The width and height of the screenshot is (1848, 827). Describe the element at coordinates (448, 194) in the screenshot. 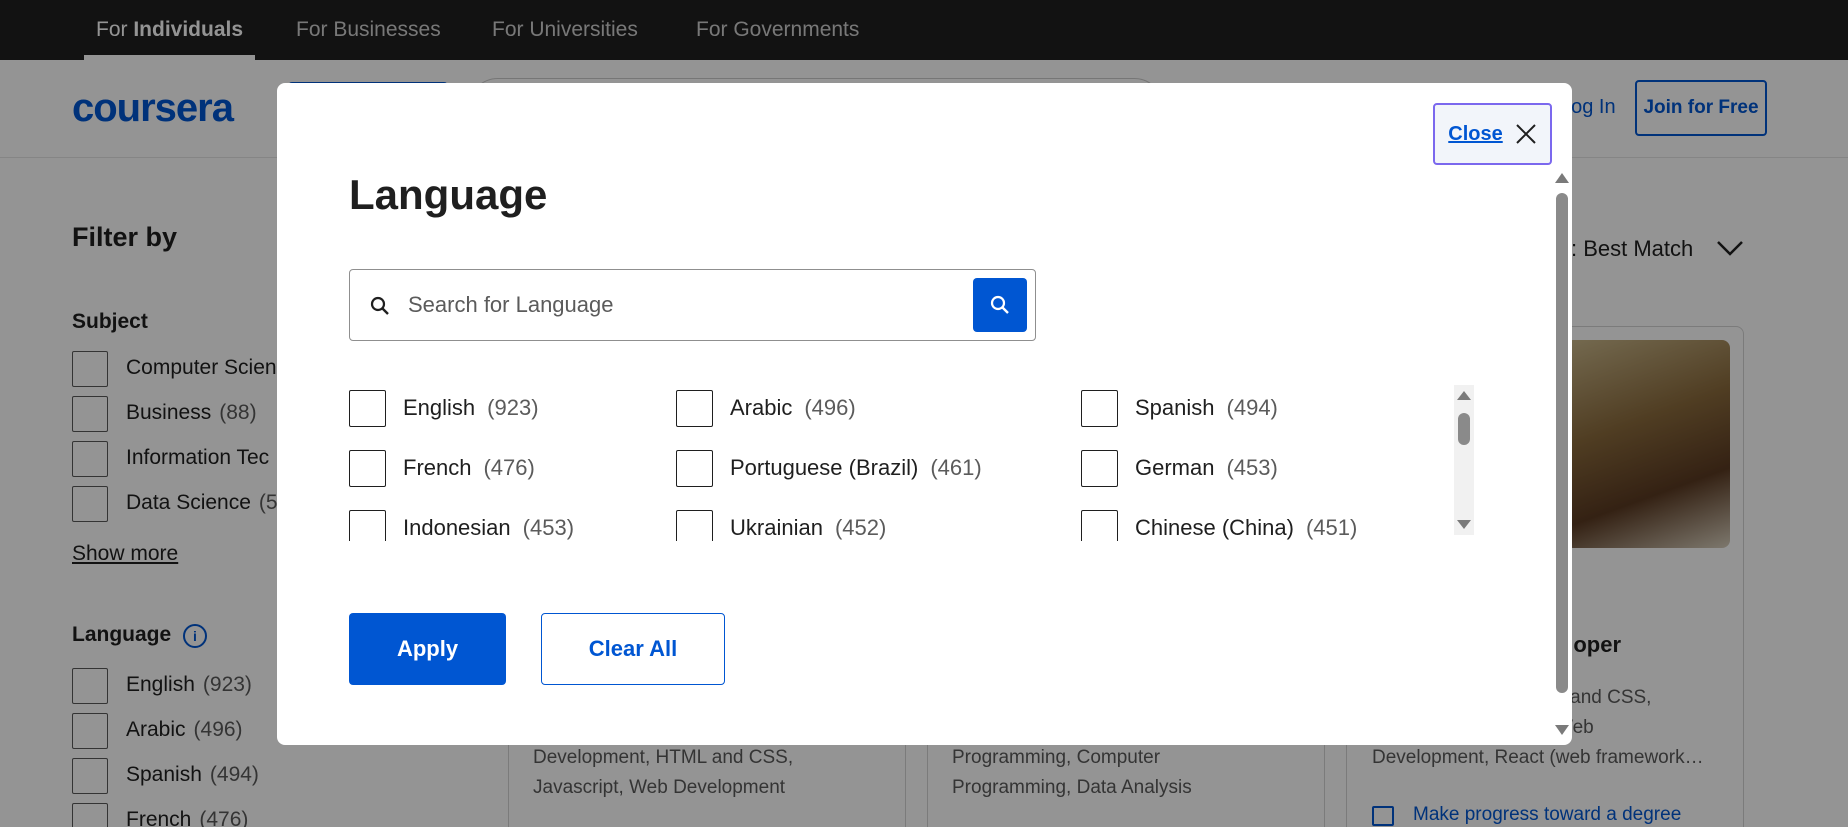

I see `dialog-title: Language` at that location.